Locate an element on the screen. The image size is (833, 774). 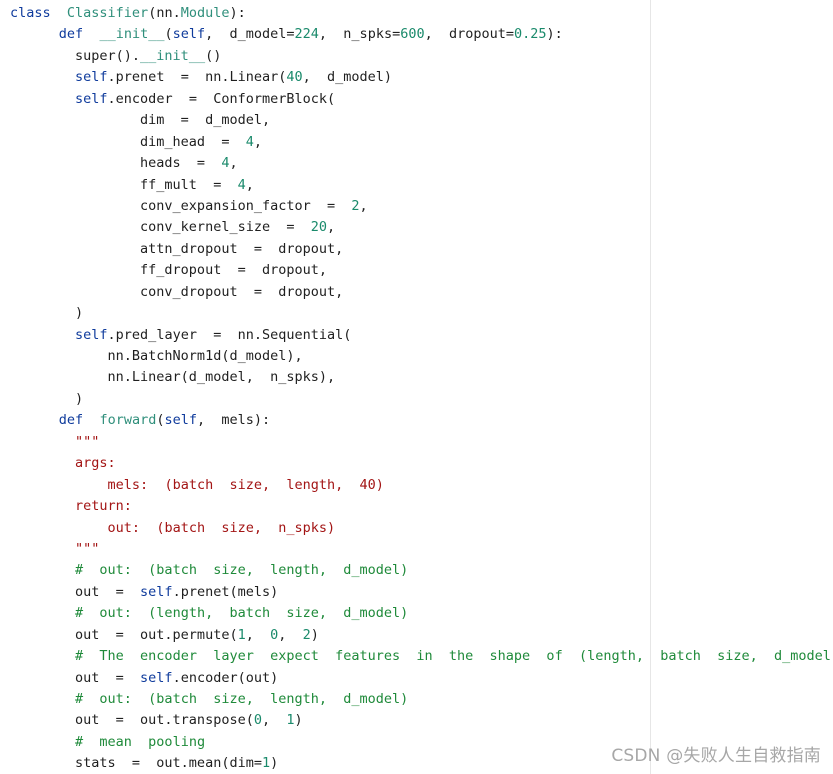
code-line: out = out.permute(1, 0, 2) is located at coordinates (421, 635).